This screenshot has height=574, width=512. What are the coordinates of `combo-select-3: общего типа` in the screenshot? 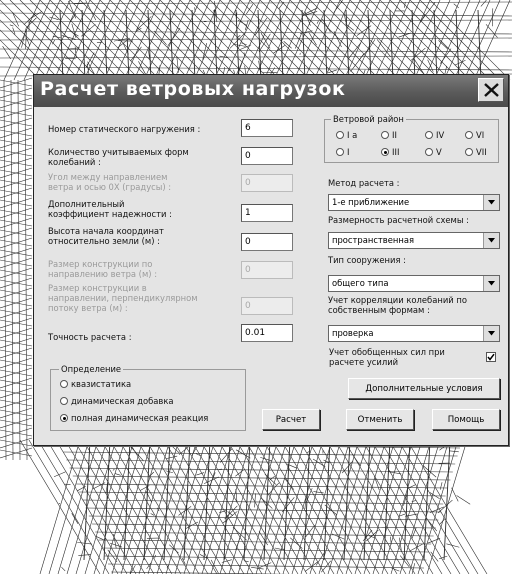 It's located at (414, 283).